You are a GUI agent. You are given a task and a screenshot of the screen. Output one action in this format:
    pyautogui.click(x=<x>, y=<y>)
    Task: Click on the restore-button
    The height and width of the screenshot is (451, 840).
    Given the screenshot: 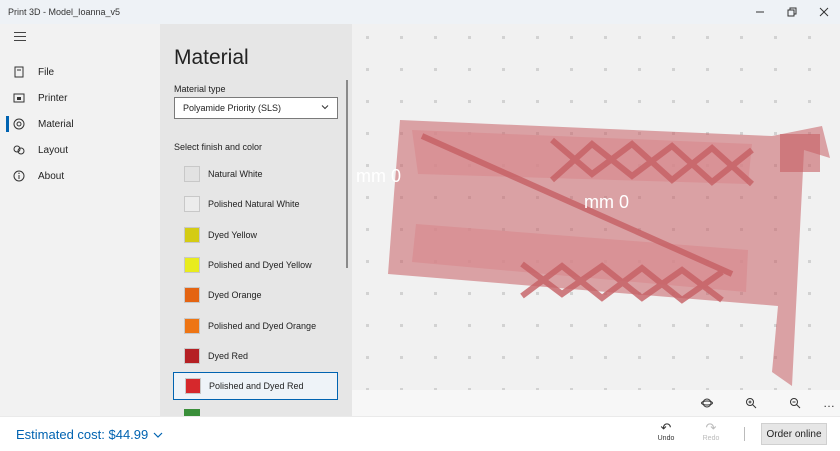 What is the action you would take?
    pyautogui.click(x=792, y=12)
    